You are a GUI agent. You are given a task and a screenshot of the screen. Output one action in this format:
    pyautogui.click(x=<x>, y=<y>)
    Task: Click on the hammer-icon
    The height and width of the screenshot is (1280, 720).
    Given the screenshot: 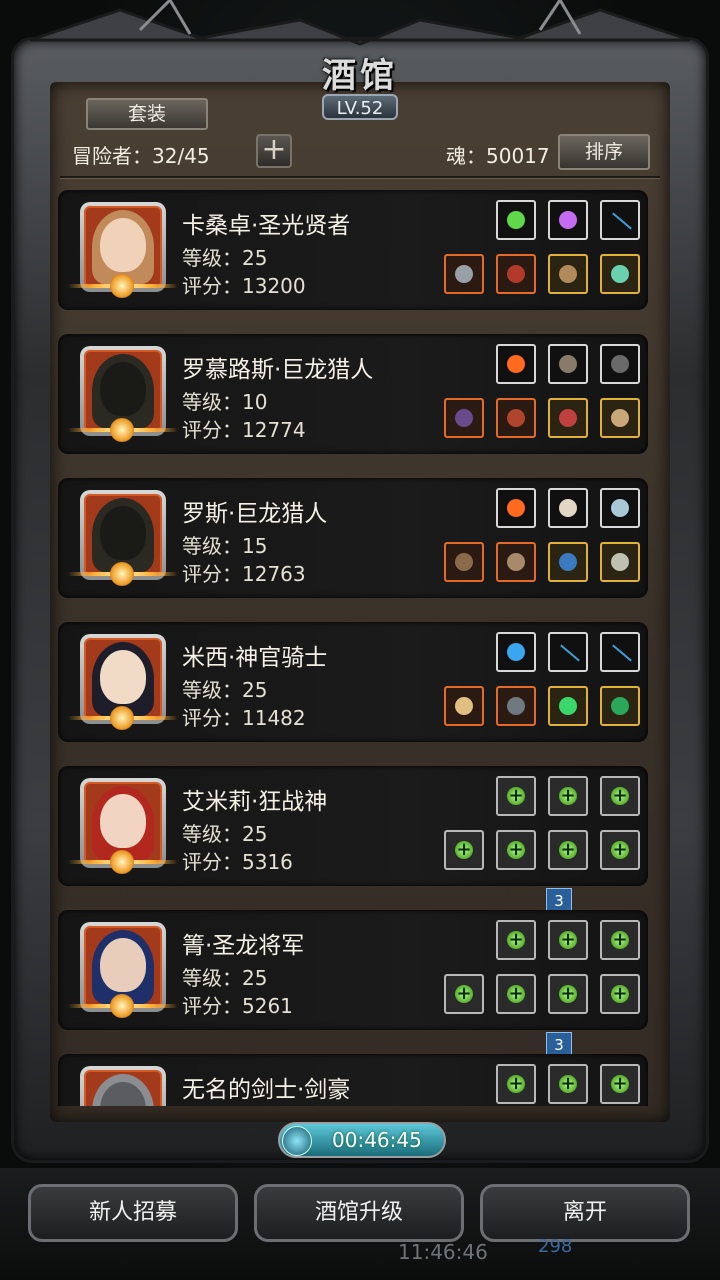 What is the action you would take?
    pyautogui.click(x=464, y=706)
    